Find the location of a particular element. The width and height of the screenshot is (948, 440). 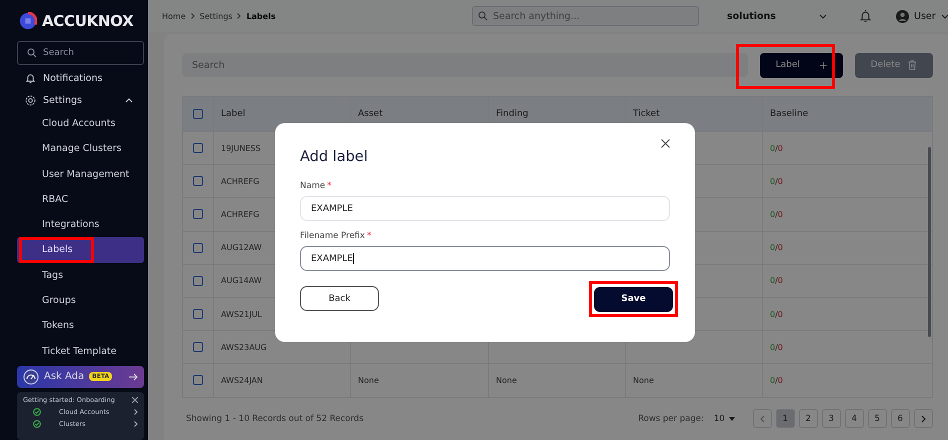

user-menu: User is located at coordinates (922, 16).